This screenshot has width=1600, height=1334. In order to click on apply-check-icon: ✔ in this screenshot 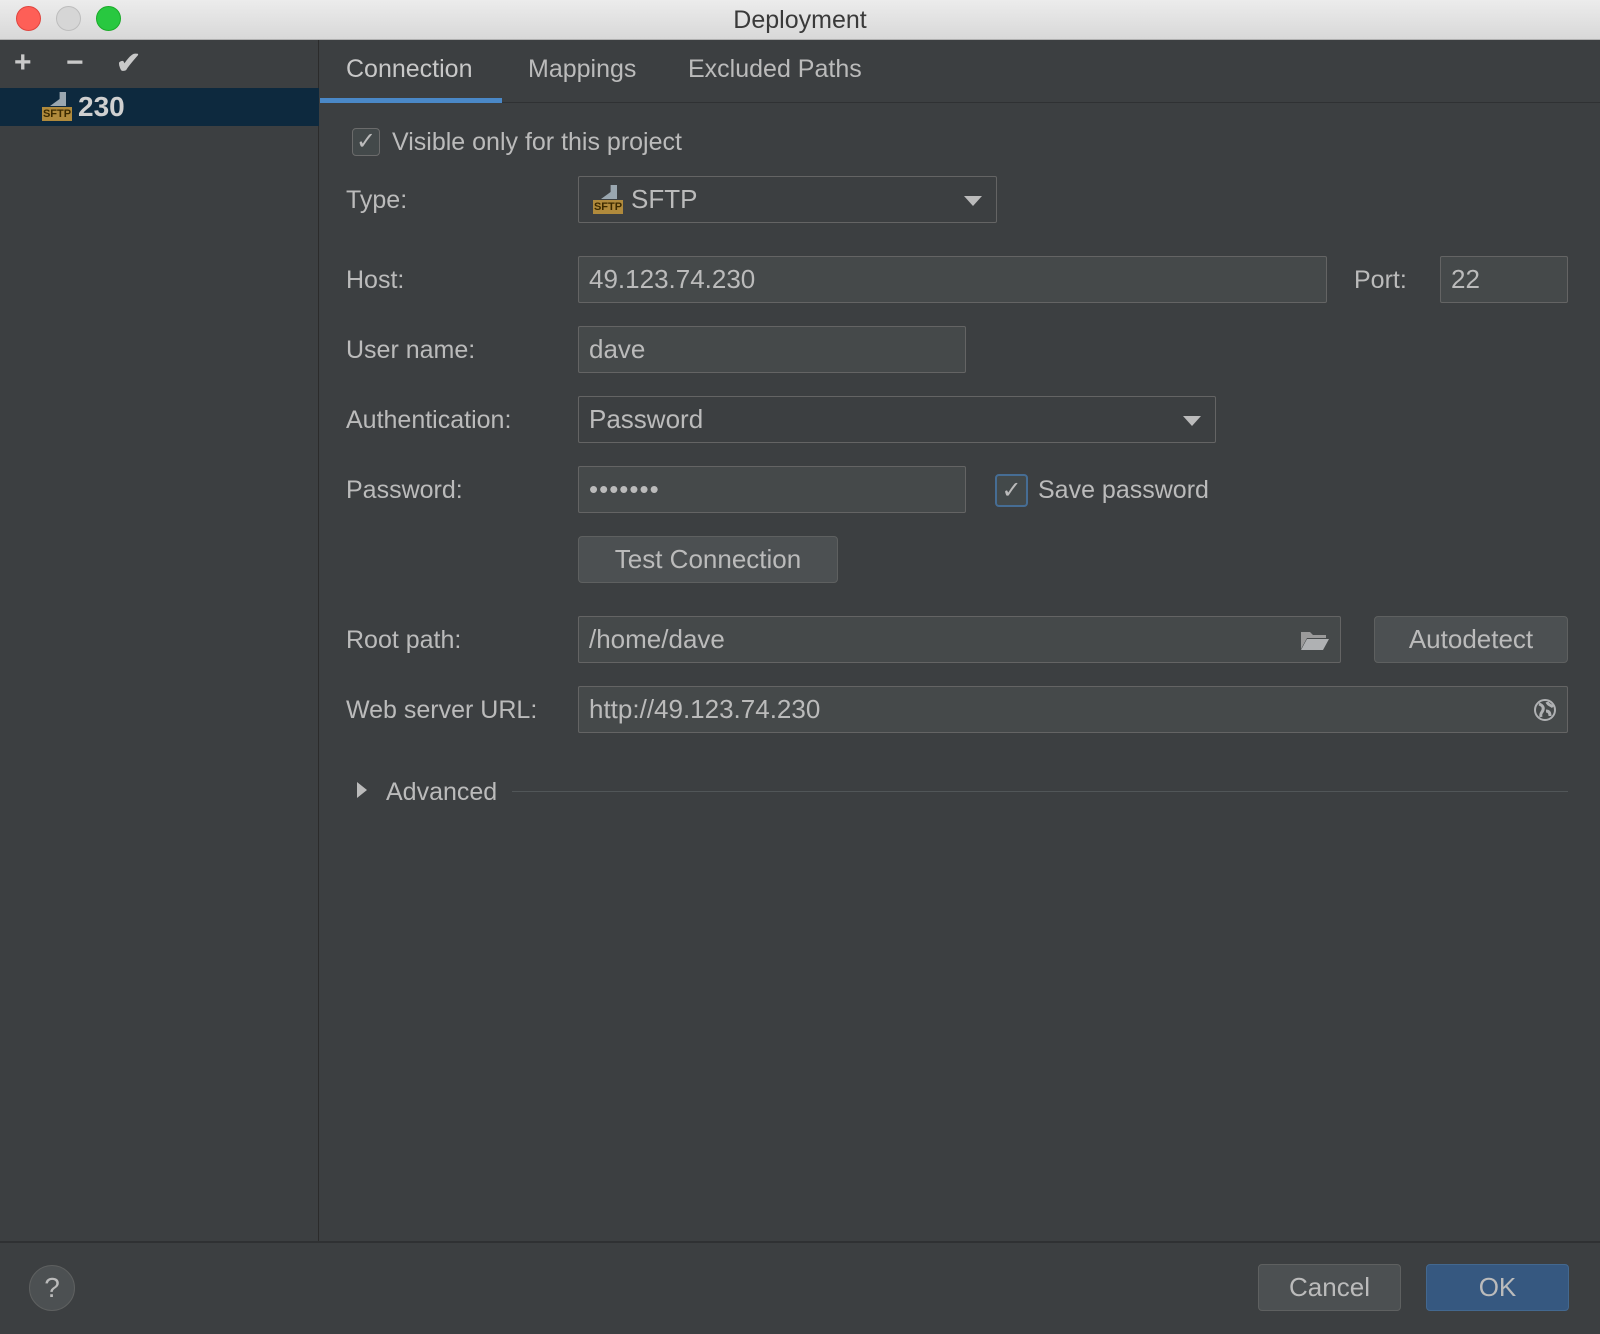, I will do `click(128, 63)`.